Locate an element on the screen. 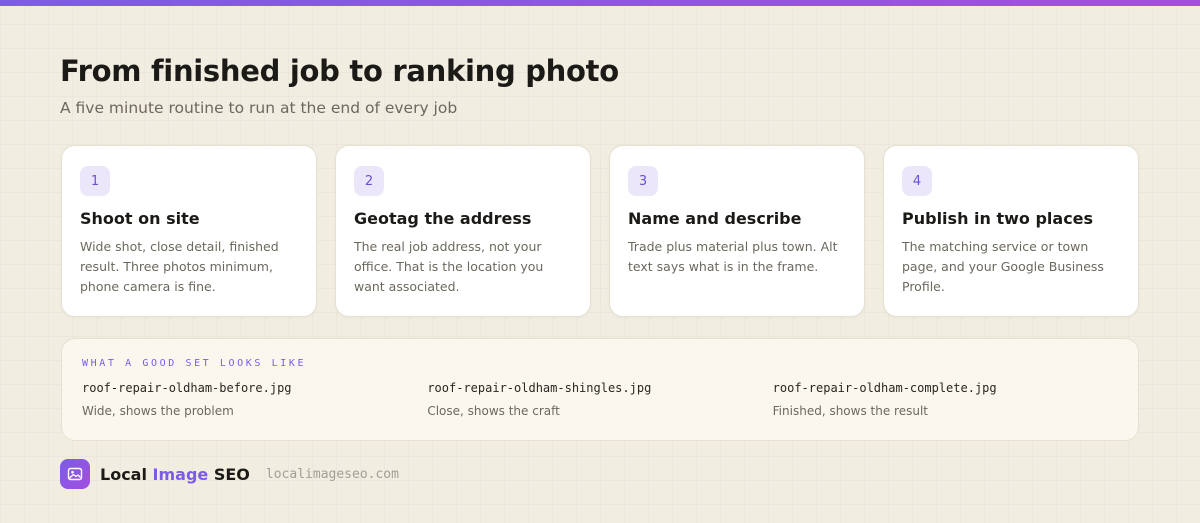 The height and width of the screenshot is (523, 1200). examples-label: WHAT A GOOD SET LOOKS LIKE is located at coordinates (194, 363).